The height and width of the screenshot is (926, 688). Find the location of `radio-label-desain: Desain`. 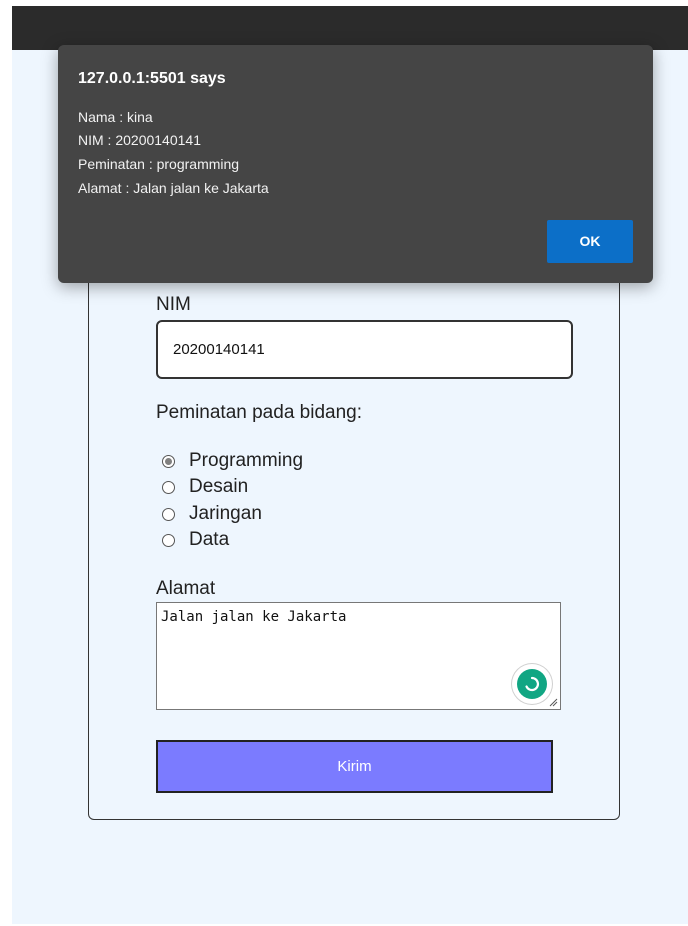

radio-label-desain: Desain is located at coordinates (219, 486).